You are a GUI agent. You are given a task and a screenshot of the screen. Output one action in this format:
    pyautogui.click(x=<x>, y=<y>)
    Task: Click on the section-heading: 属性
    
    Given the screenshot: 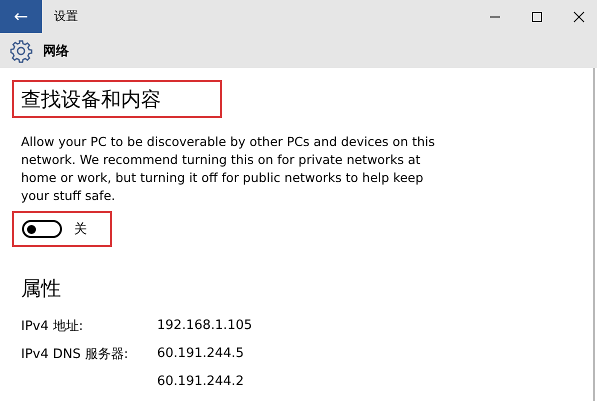 What is the action you would take?
    pyautogui.click(x=41, y=288)
    